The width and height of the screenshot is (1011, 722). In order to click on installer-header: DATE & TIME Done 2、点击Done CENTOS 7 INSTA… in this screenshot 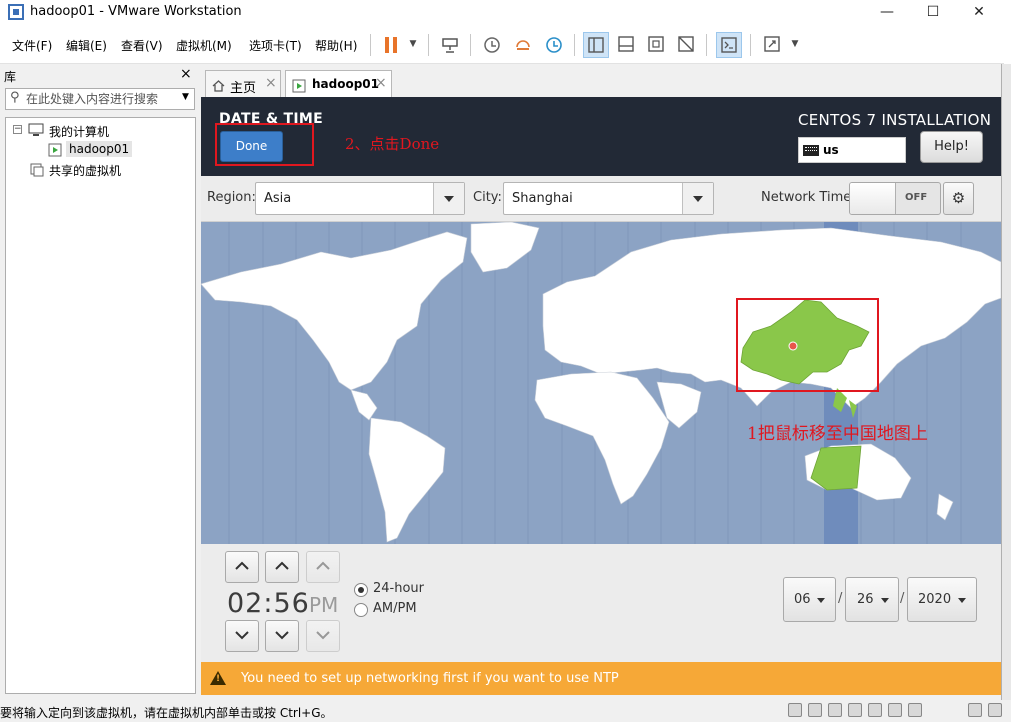, I will do `click(601, 136)`.